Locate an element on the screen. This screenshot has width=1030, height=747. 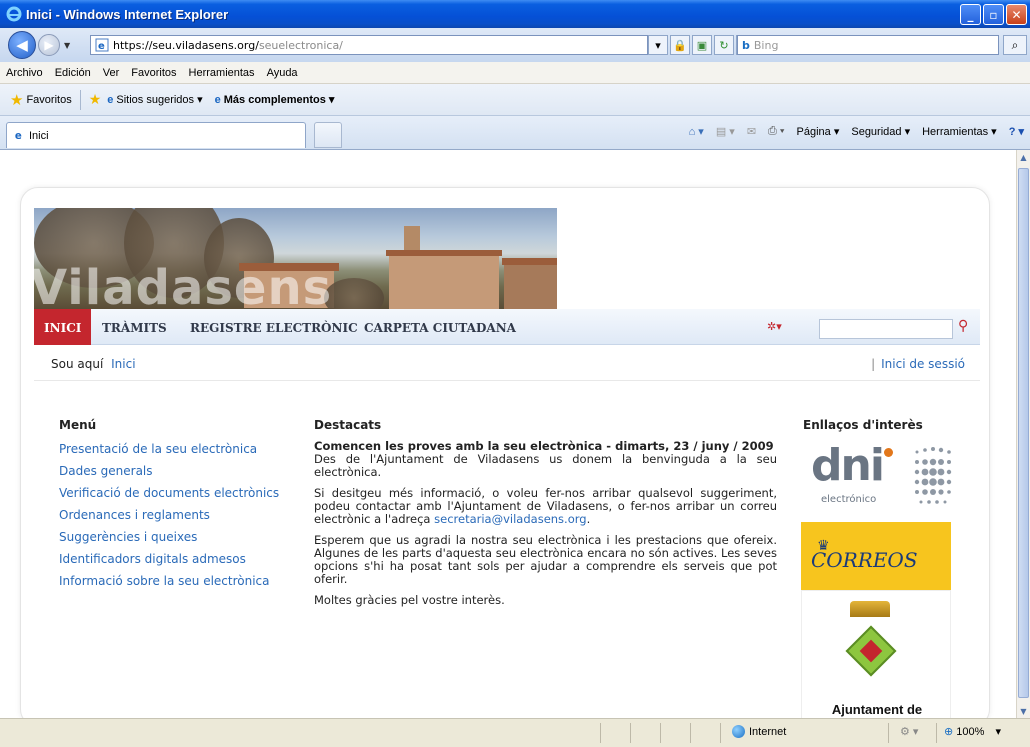
home-icon: ⌂ ▾ is located at coordinates (696, 131).